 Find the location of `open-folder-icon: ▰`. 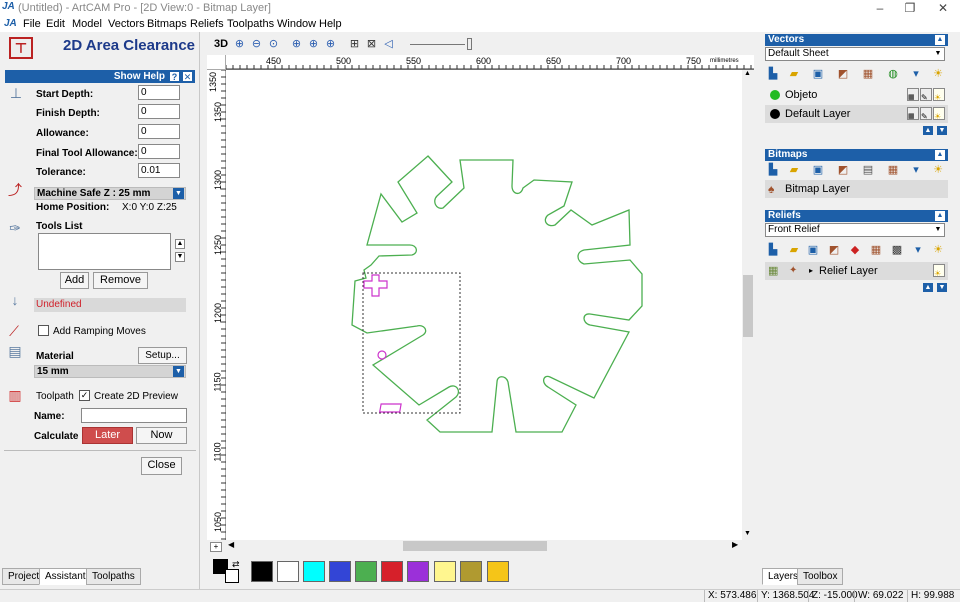

open-folder-icon: ▰ is located at coordinates (794, 74).